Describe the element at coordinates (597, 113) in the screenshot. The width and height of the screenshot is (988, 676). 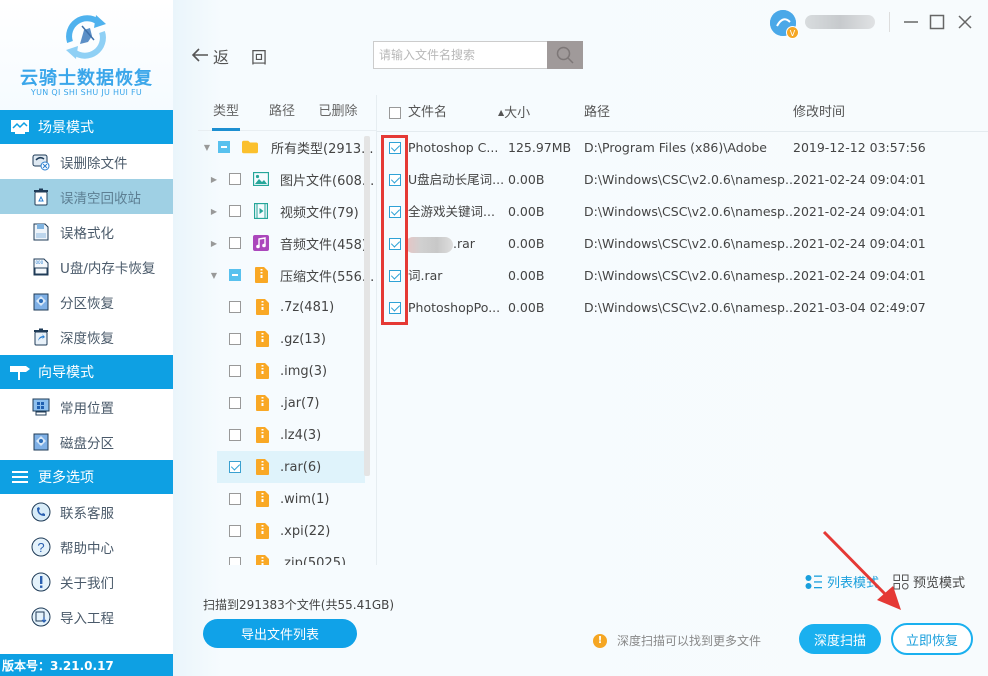
I see `column-header-path: 路径` at that location.